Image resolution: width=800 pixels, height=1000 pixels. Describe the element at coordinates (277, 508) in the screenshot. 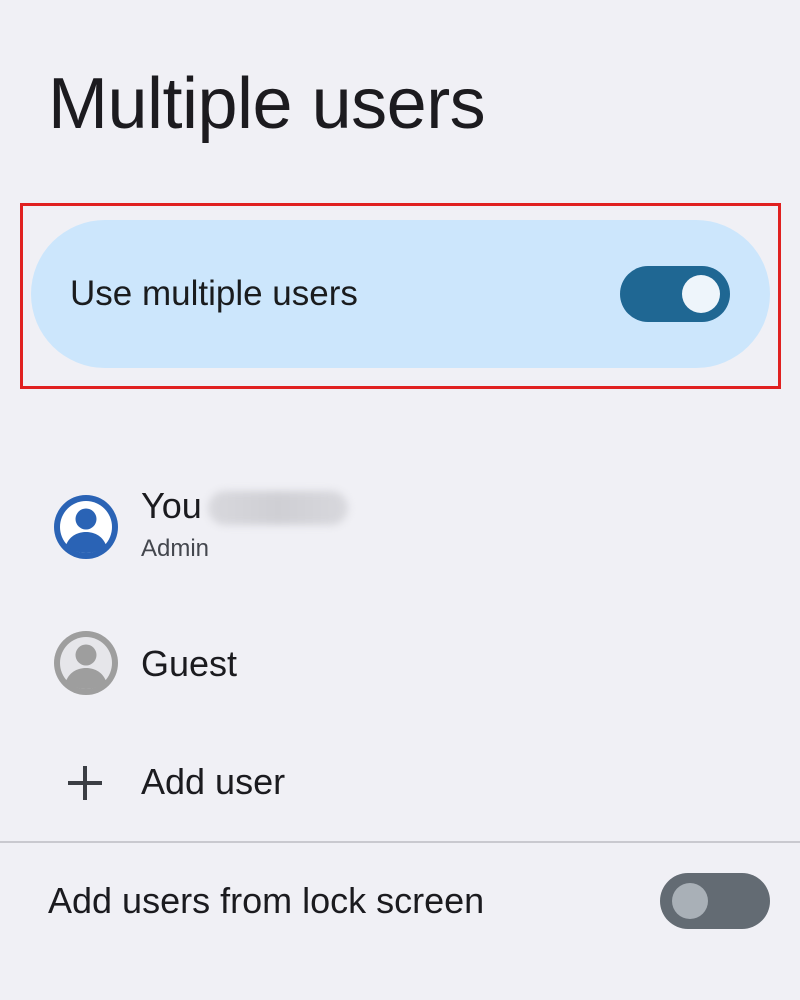

I see `blurred-user-name` at that location.